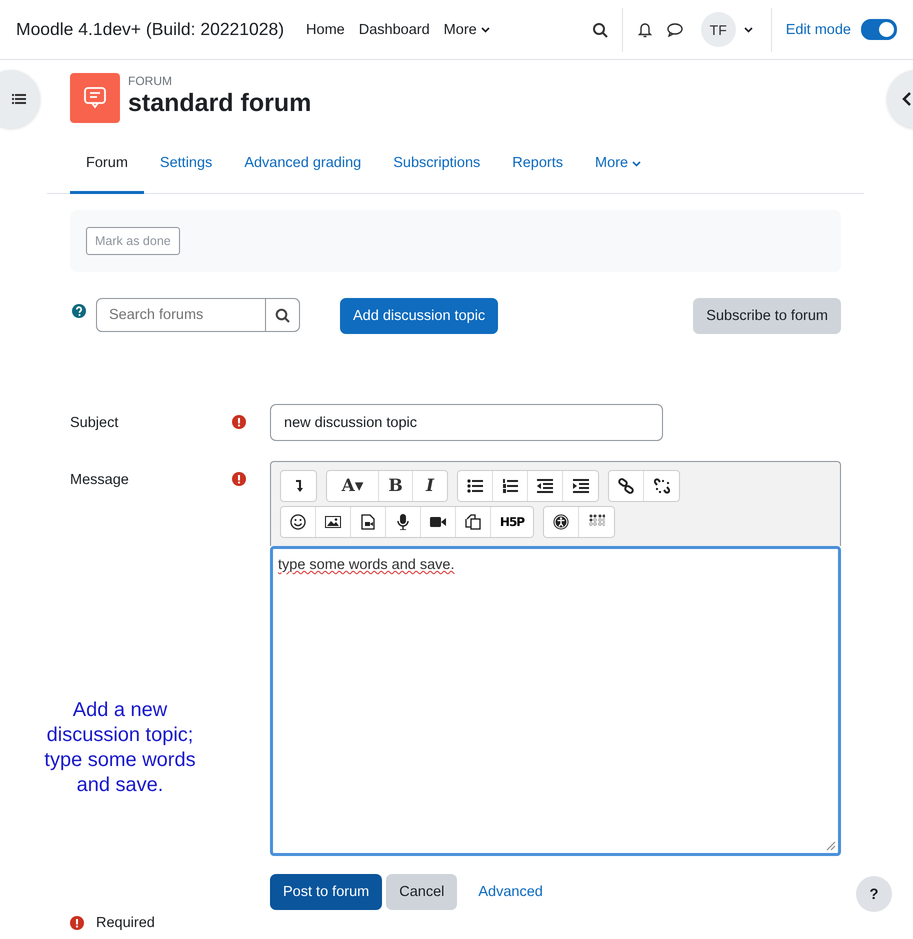 The image size is (913, 939). I want to click on link-icon, so click(626, 486).